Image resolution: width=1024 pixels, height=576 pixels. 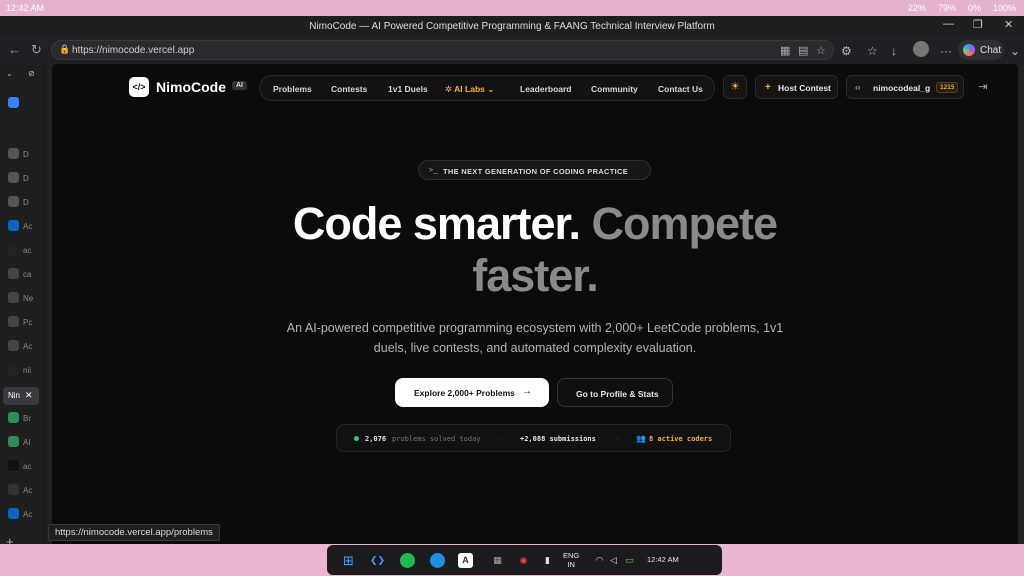 What do you see at coordinates (465, 560) in the screenshot?
I see `app-a-icon: A` at bounding box center [465, 560].